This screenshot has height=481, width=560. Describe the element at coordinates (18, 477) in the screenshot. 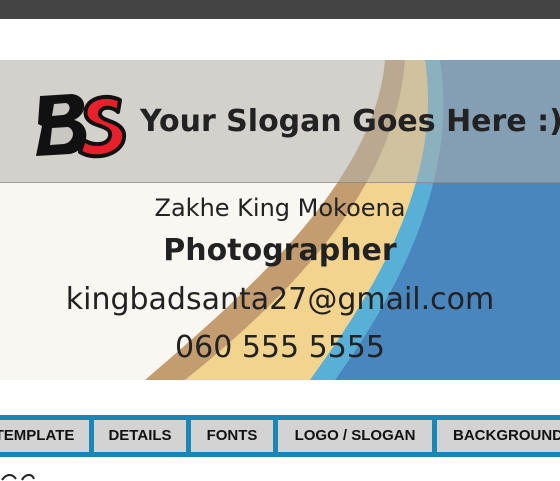

I see `content-heading-fragment` at that location.